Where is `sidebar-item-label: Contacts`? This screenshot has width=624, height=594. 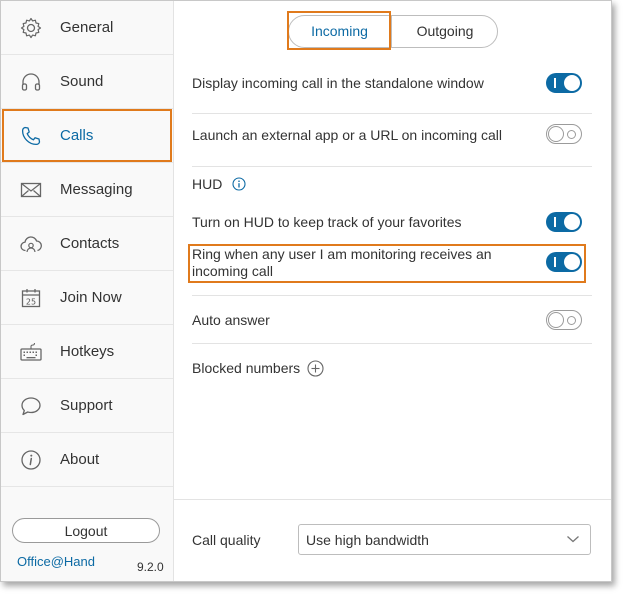 sidebar-item-label: Contacts is located at coordinates (90, 243).